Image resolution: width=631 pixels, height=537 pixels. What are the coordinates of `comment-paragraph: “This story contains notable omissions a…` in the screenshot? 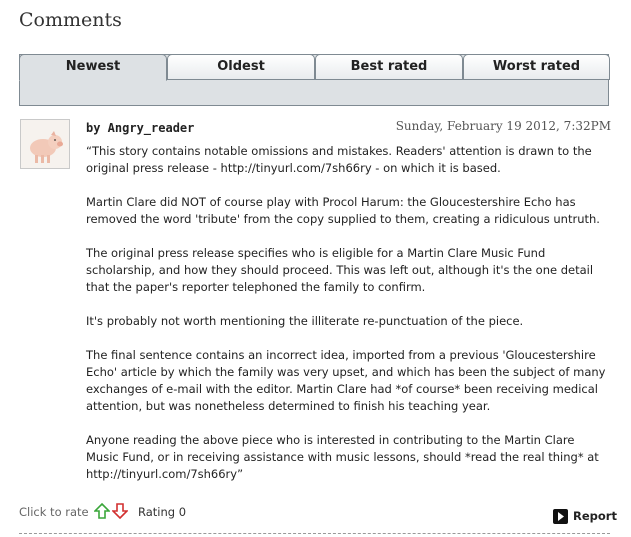 It's located at (339, 159).